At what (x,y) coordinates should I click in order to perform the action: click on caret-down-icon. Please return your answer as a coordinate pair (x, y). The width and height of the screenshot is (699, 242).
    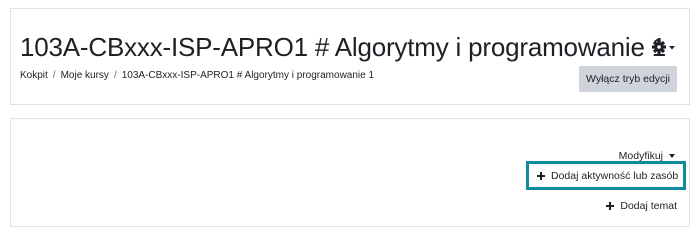
    Looking at the image, I should click on (672, 156).